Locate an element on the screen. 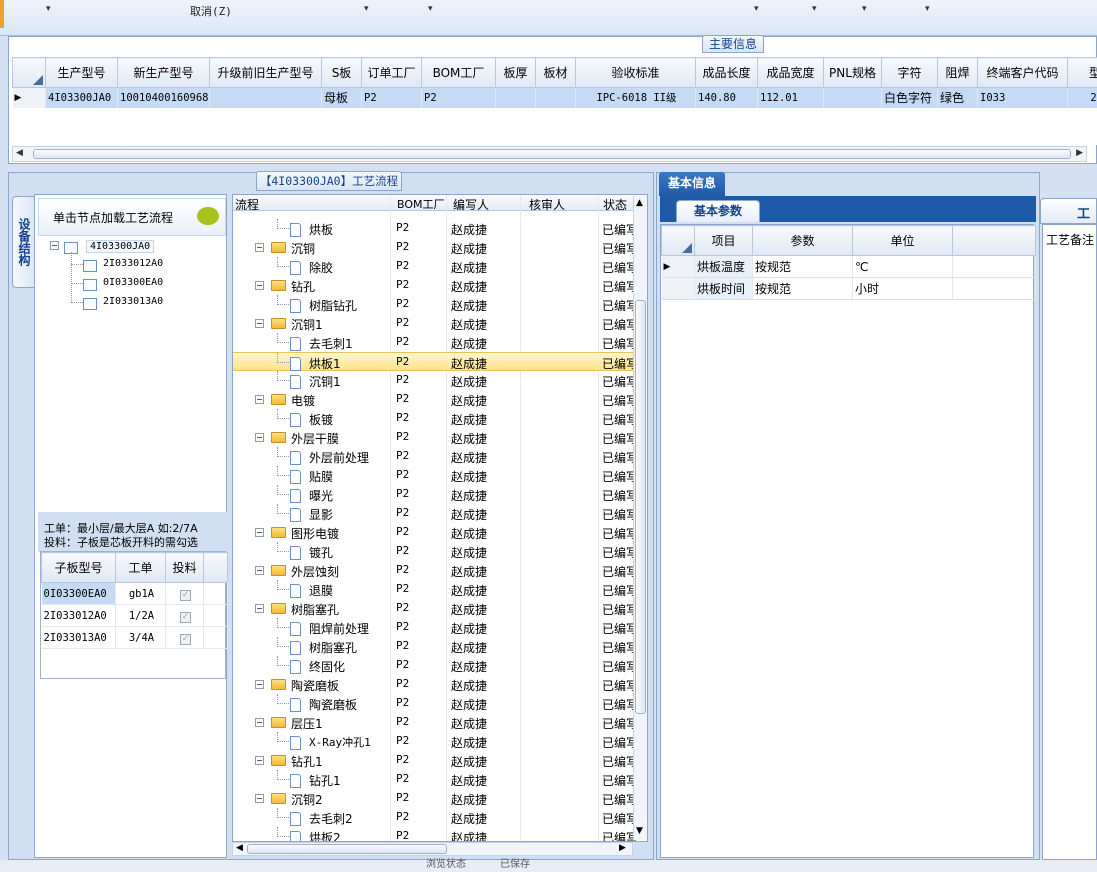 Image resolution: width=1097 pixels, height=872 pixels. col-header: 成品宽度 is located at coordinates (790, 72).